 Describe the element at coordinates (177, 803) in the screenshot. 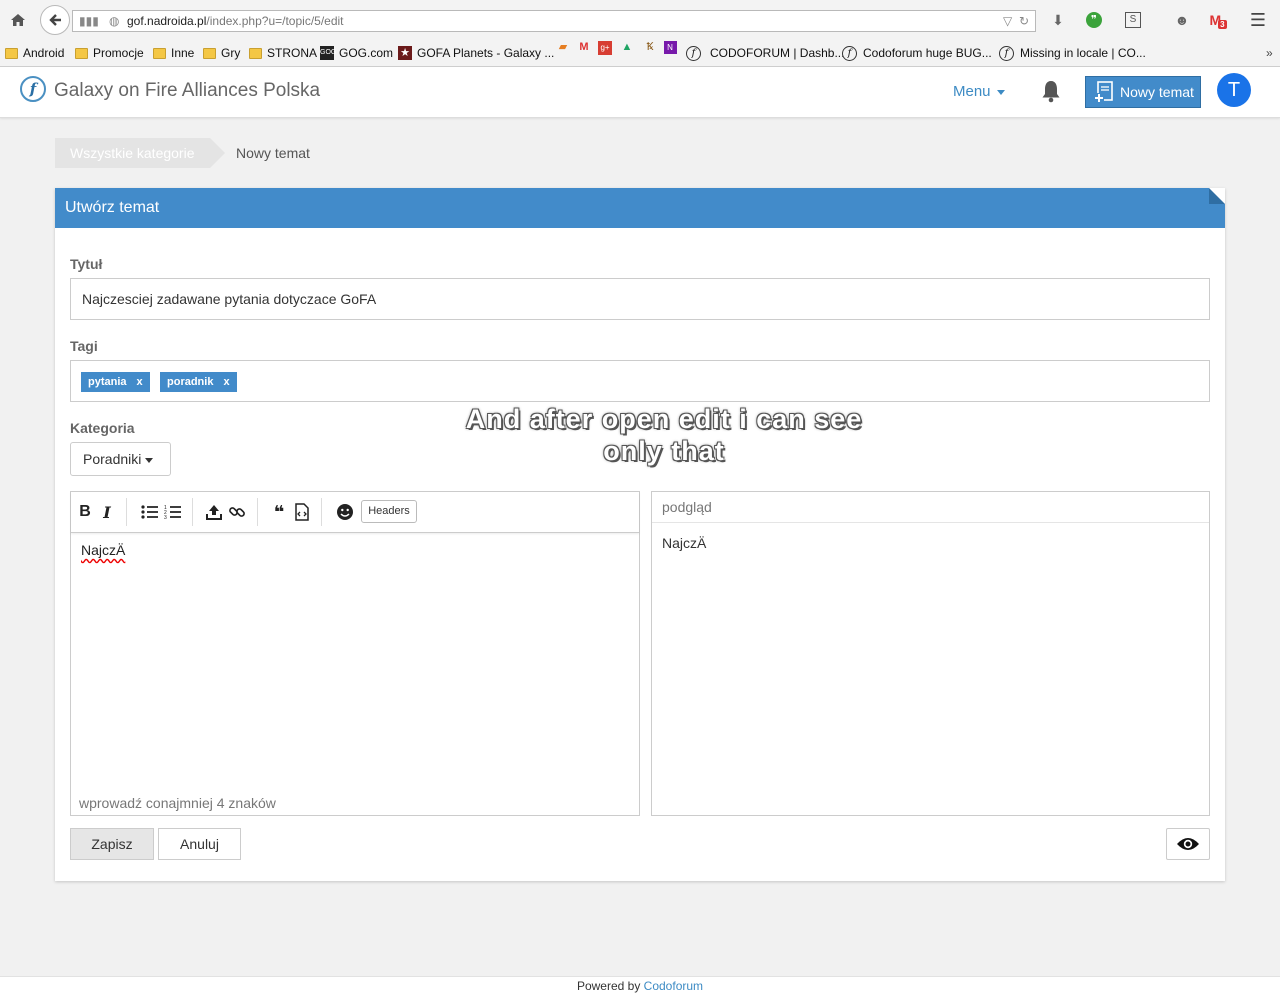

I see `editor-hint: wprowadź conajmniej 4 znaków` at that location.